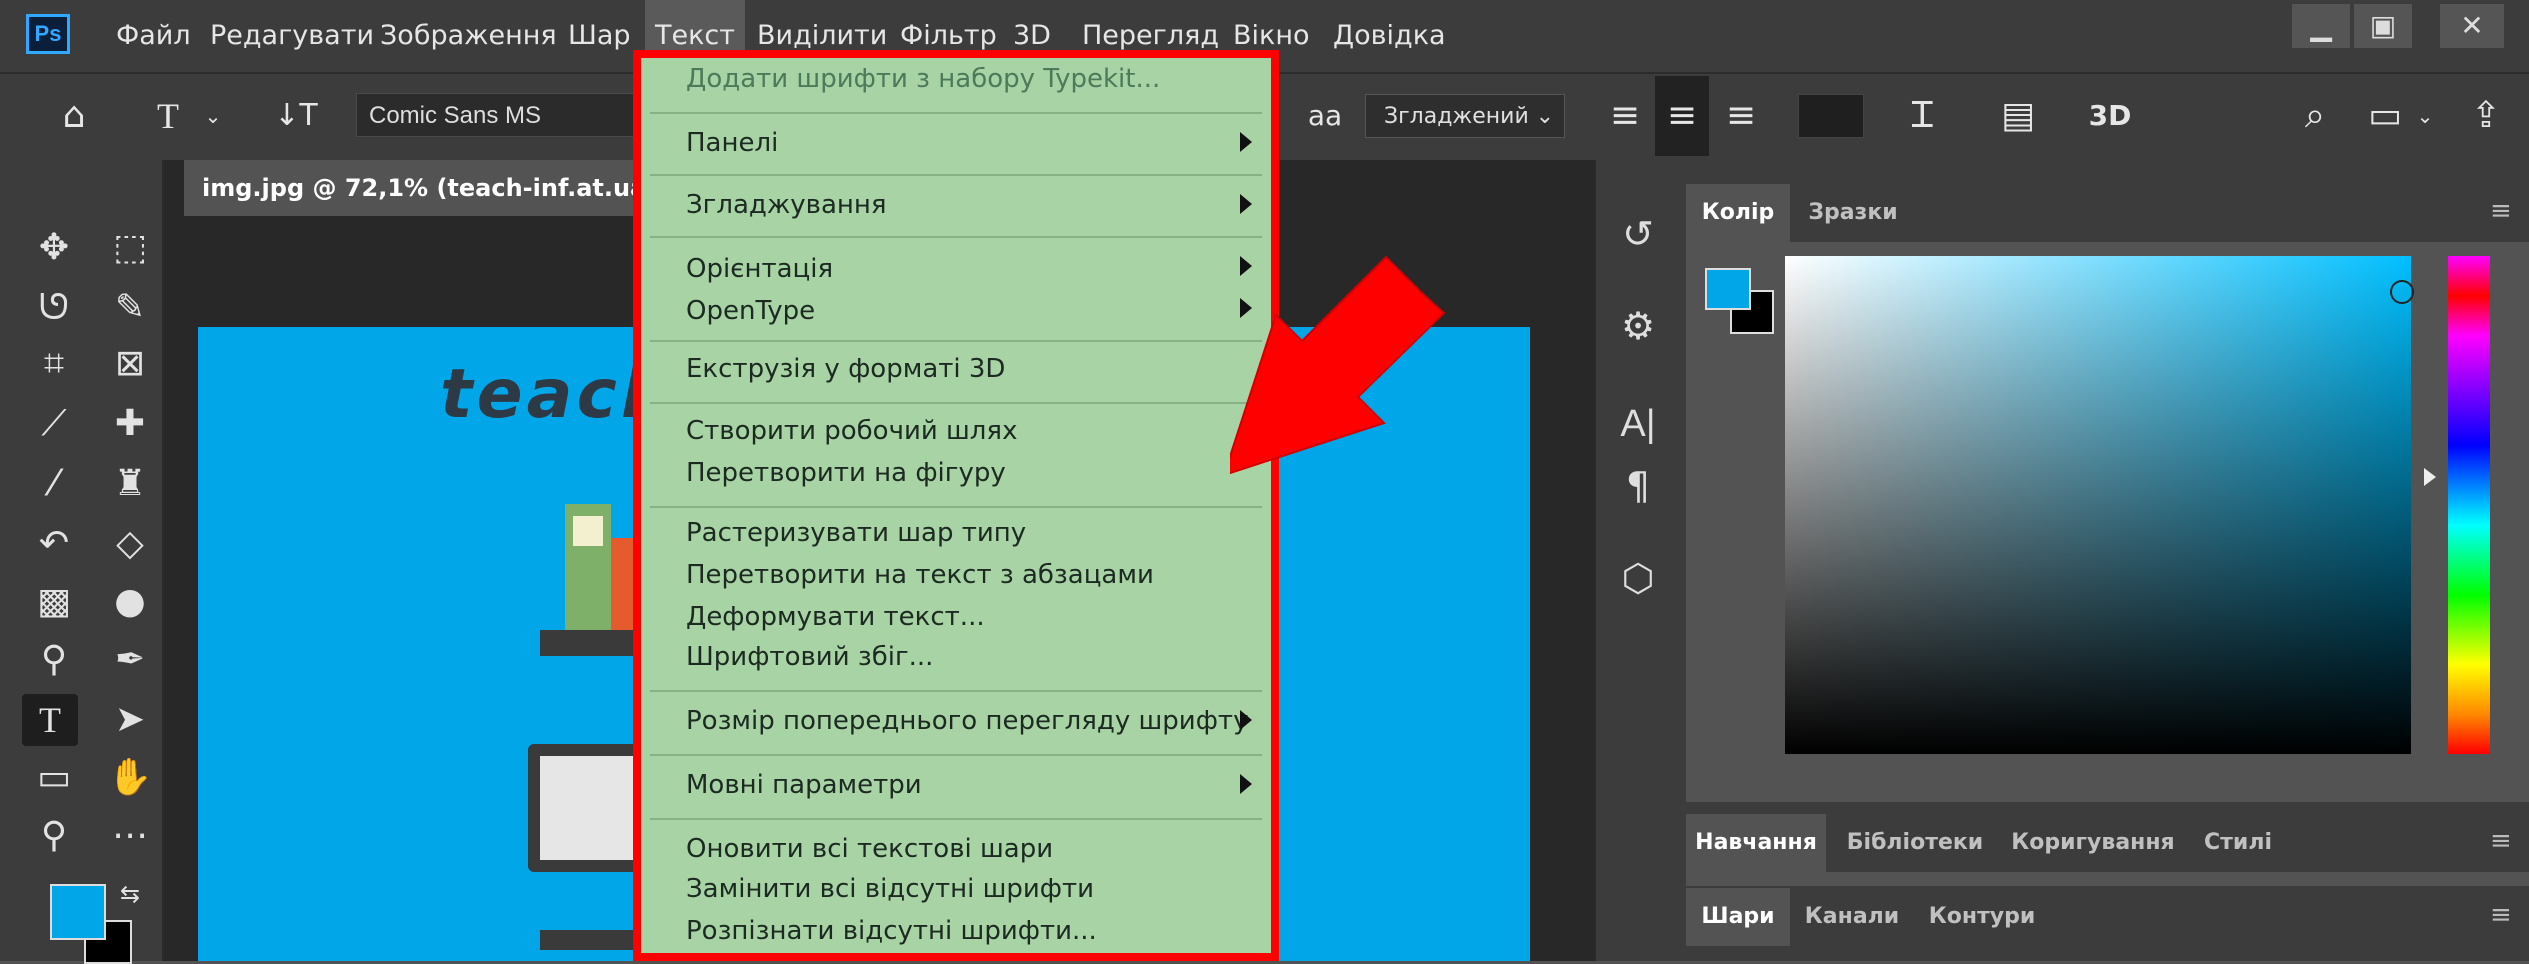 Image resolution: width=2529 pixels, height=964 pixels. I want to click on dodge-tool-icon: ⚲, so click(54, 660).